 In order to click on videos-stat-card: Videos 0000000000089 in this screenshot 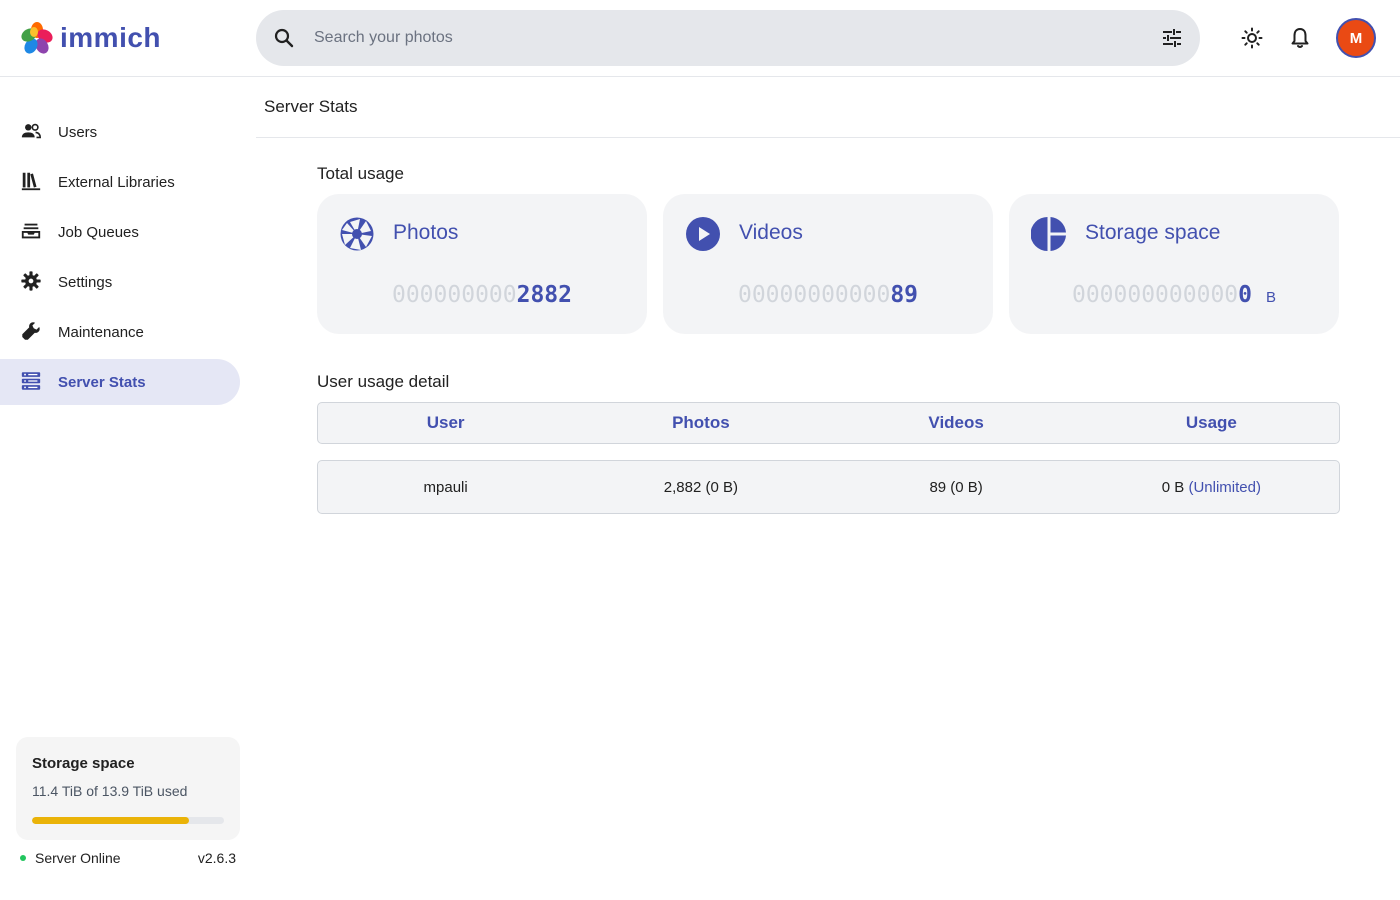, I will do `click(828, 264)`.